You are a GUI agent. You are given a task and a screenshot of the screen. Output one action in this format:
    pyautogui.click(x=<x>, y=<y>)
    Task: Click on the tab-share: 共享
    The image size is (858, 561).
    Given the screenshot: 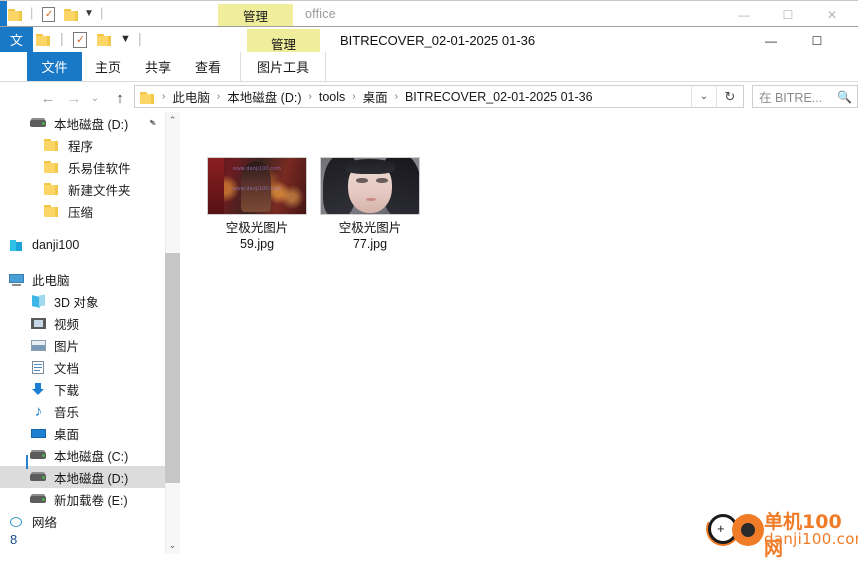 What is the action you would take?
    pyautogui.click(x=158, y=66)
    